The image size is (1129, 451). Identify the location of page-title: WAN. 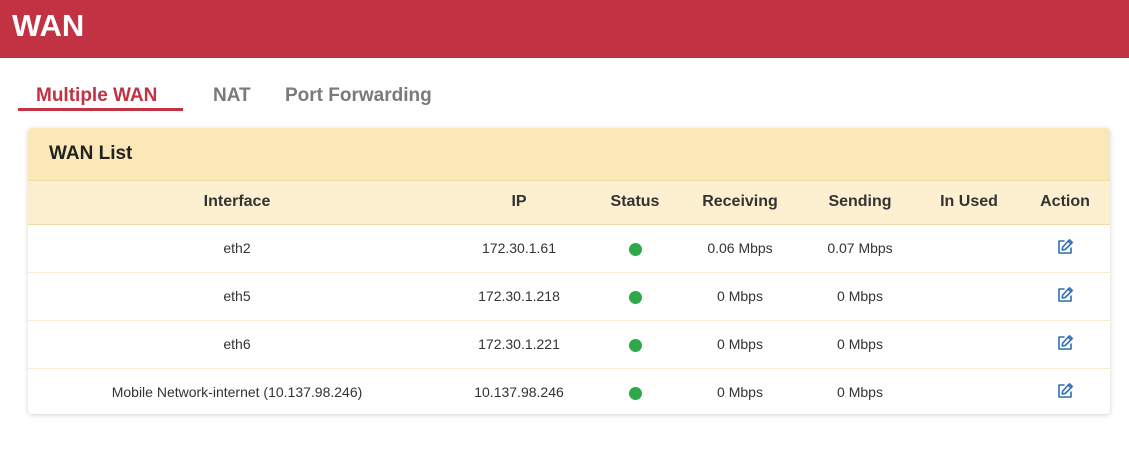
(48, 25).